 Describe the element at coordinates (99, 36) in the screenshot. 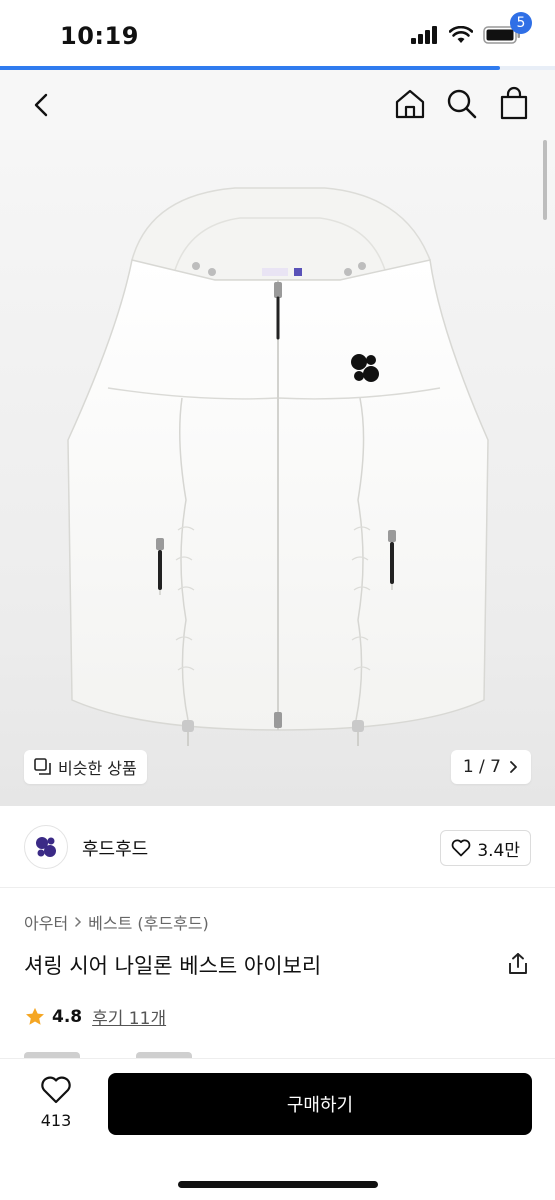

I see `status-time: 10:19` at that location.